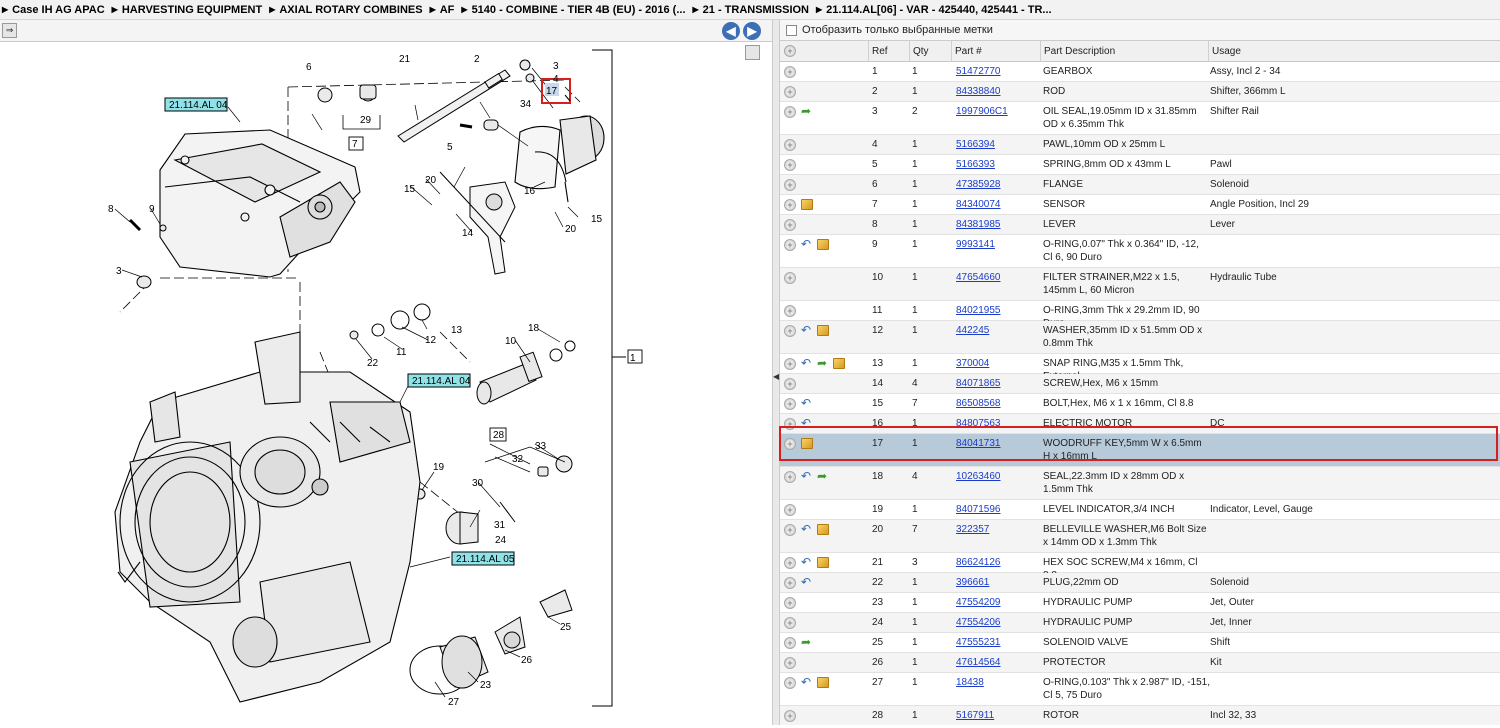  What do you see at coordinates (999, 310) in the screenshot?
I see `row-part-link: 84021955` at bounding box center [999, 310].